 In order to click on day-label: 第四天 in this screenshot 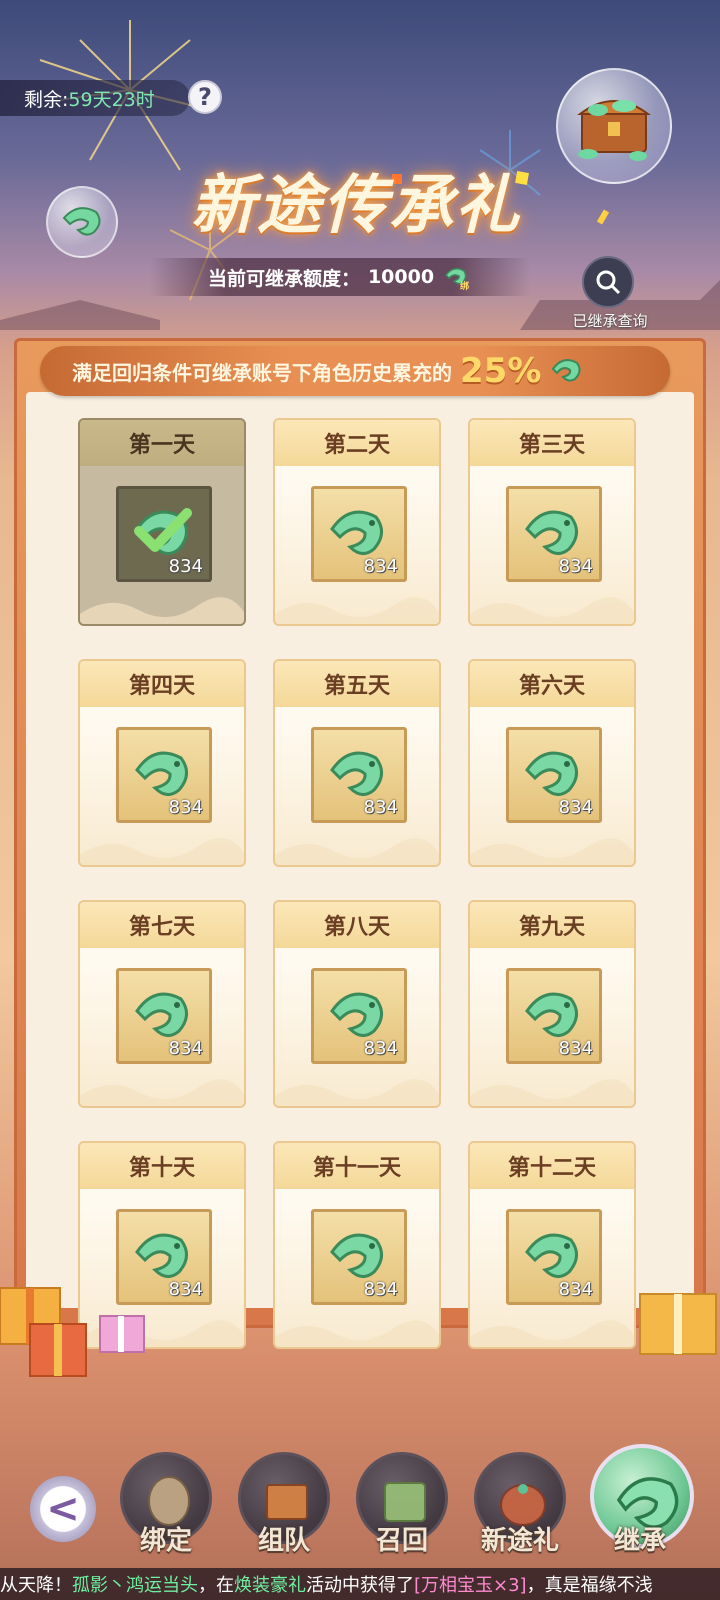, I will do `click(162, 684)`.